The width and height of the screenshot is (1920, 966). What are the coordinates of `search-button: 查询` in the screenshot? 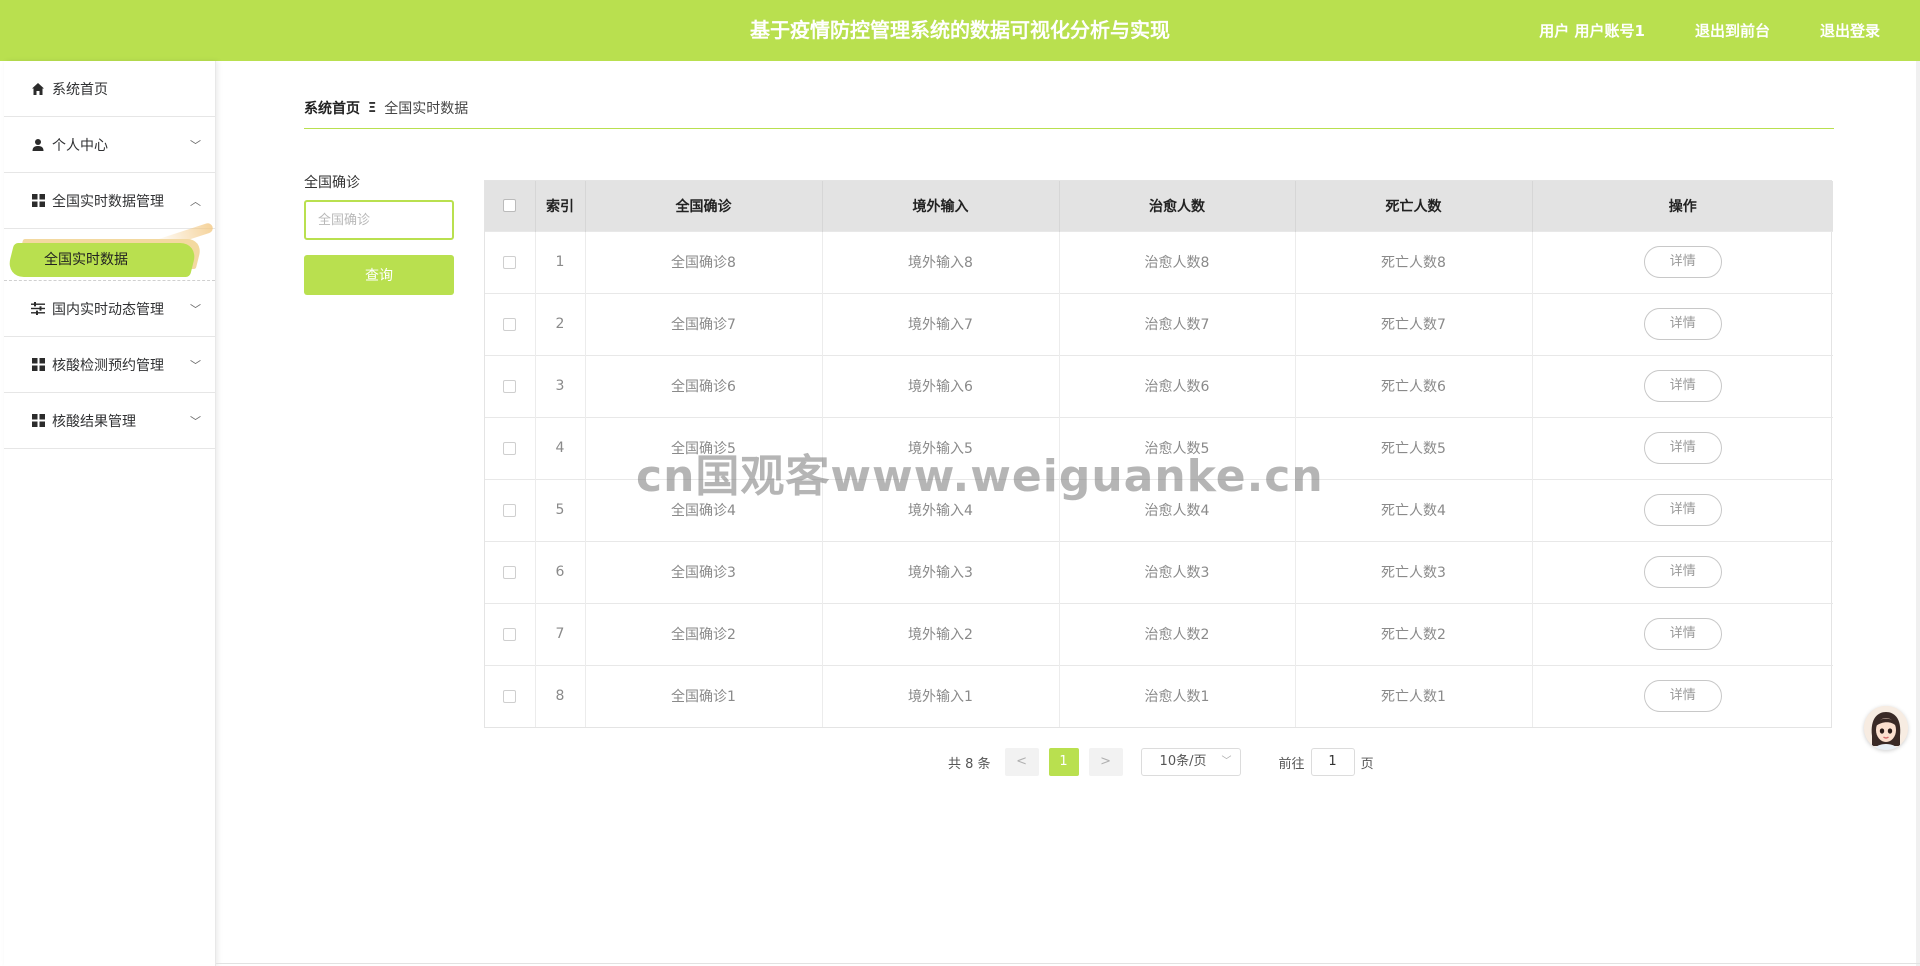 It's located at (379, 275).